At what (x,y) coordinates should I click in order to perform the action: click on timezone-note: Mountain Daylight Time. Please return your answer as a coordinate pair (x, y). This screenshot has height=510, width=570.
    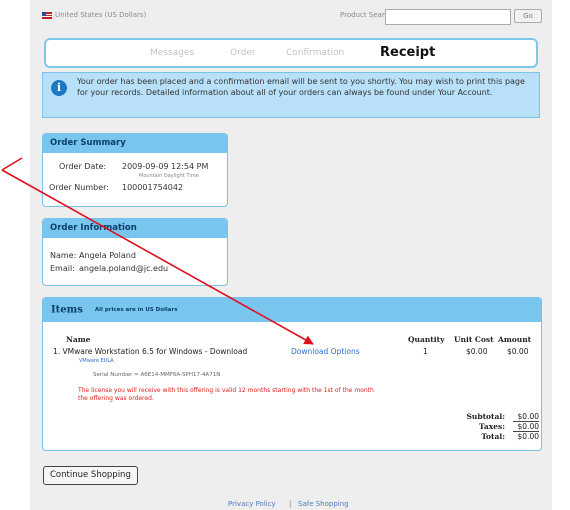
    Looking at the image, I should click on (169, 176).